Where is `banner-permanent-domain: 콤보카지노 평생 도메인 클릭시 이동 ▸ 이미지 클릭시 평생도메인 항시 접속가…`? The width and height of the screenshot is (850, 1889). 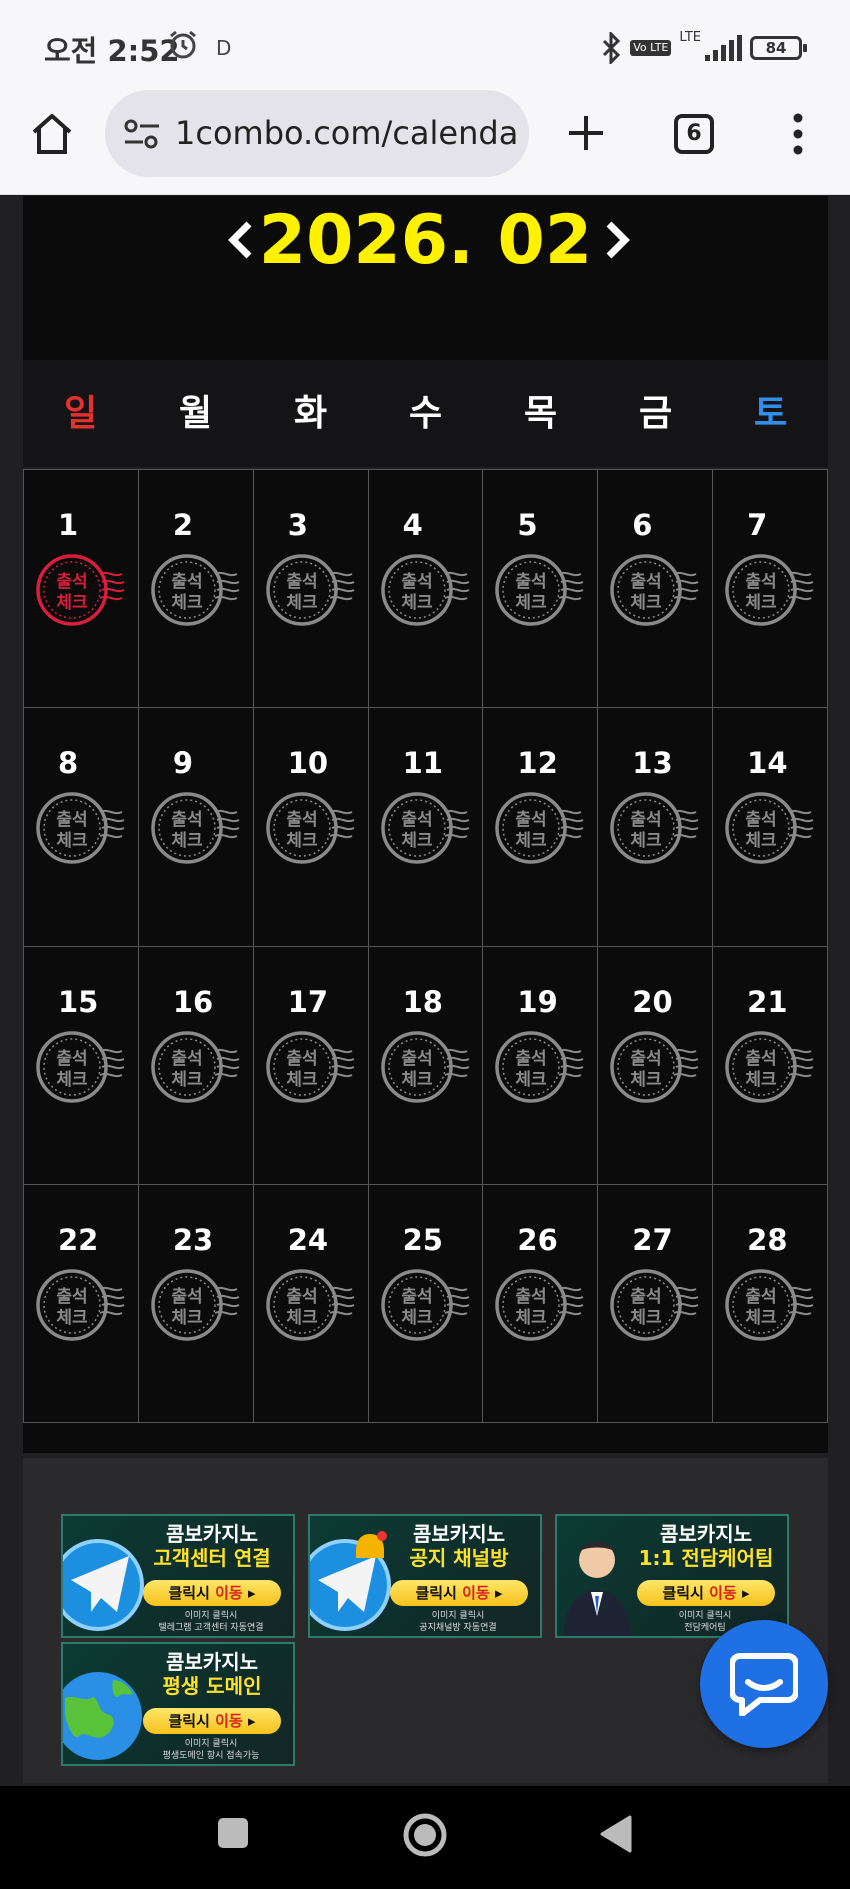
banner-permanent-domain: 콤보카지노 평생 도메인 클릭시 이동 ▸ 이미지 클릭시 평생도메인 항시 접속가… is located at coordinates (178, 1704).